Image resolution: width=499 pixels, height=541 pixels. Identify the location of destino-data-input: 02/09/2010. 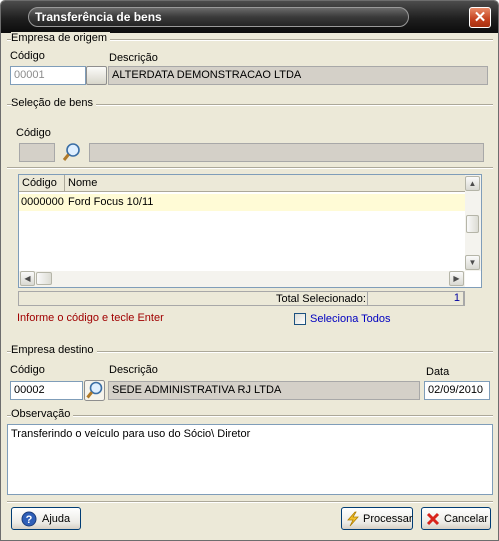
(457, 390).